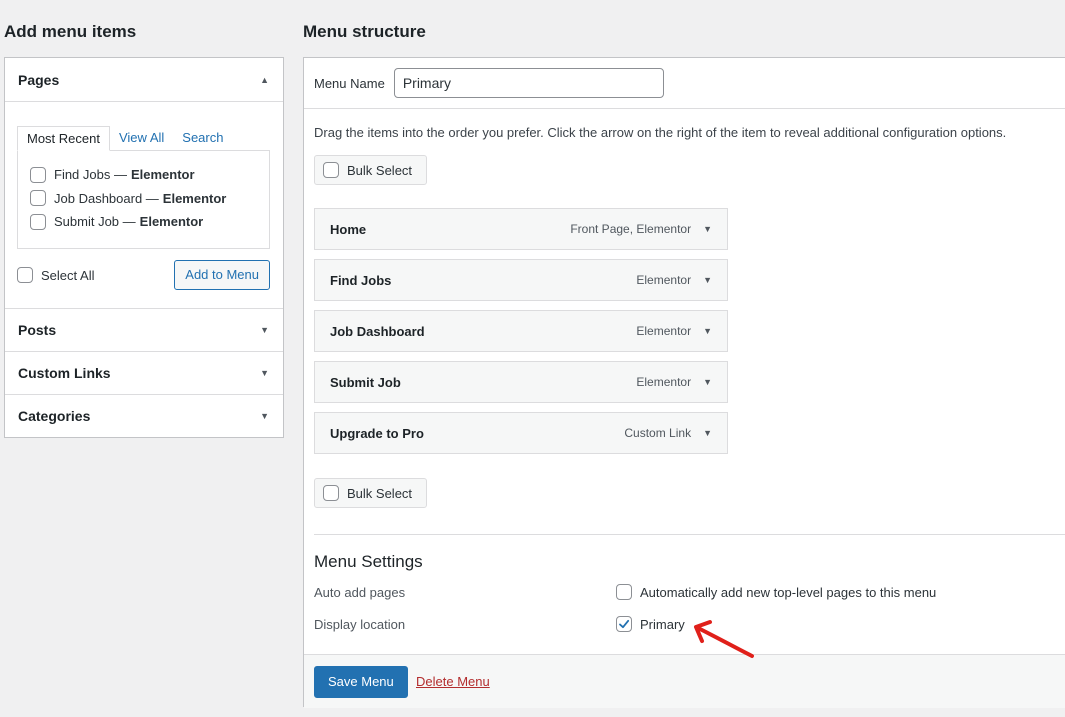  I want to click on tab-most-recent: Most Recent, so click(63, 138).